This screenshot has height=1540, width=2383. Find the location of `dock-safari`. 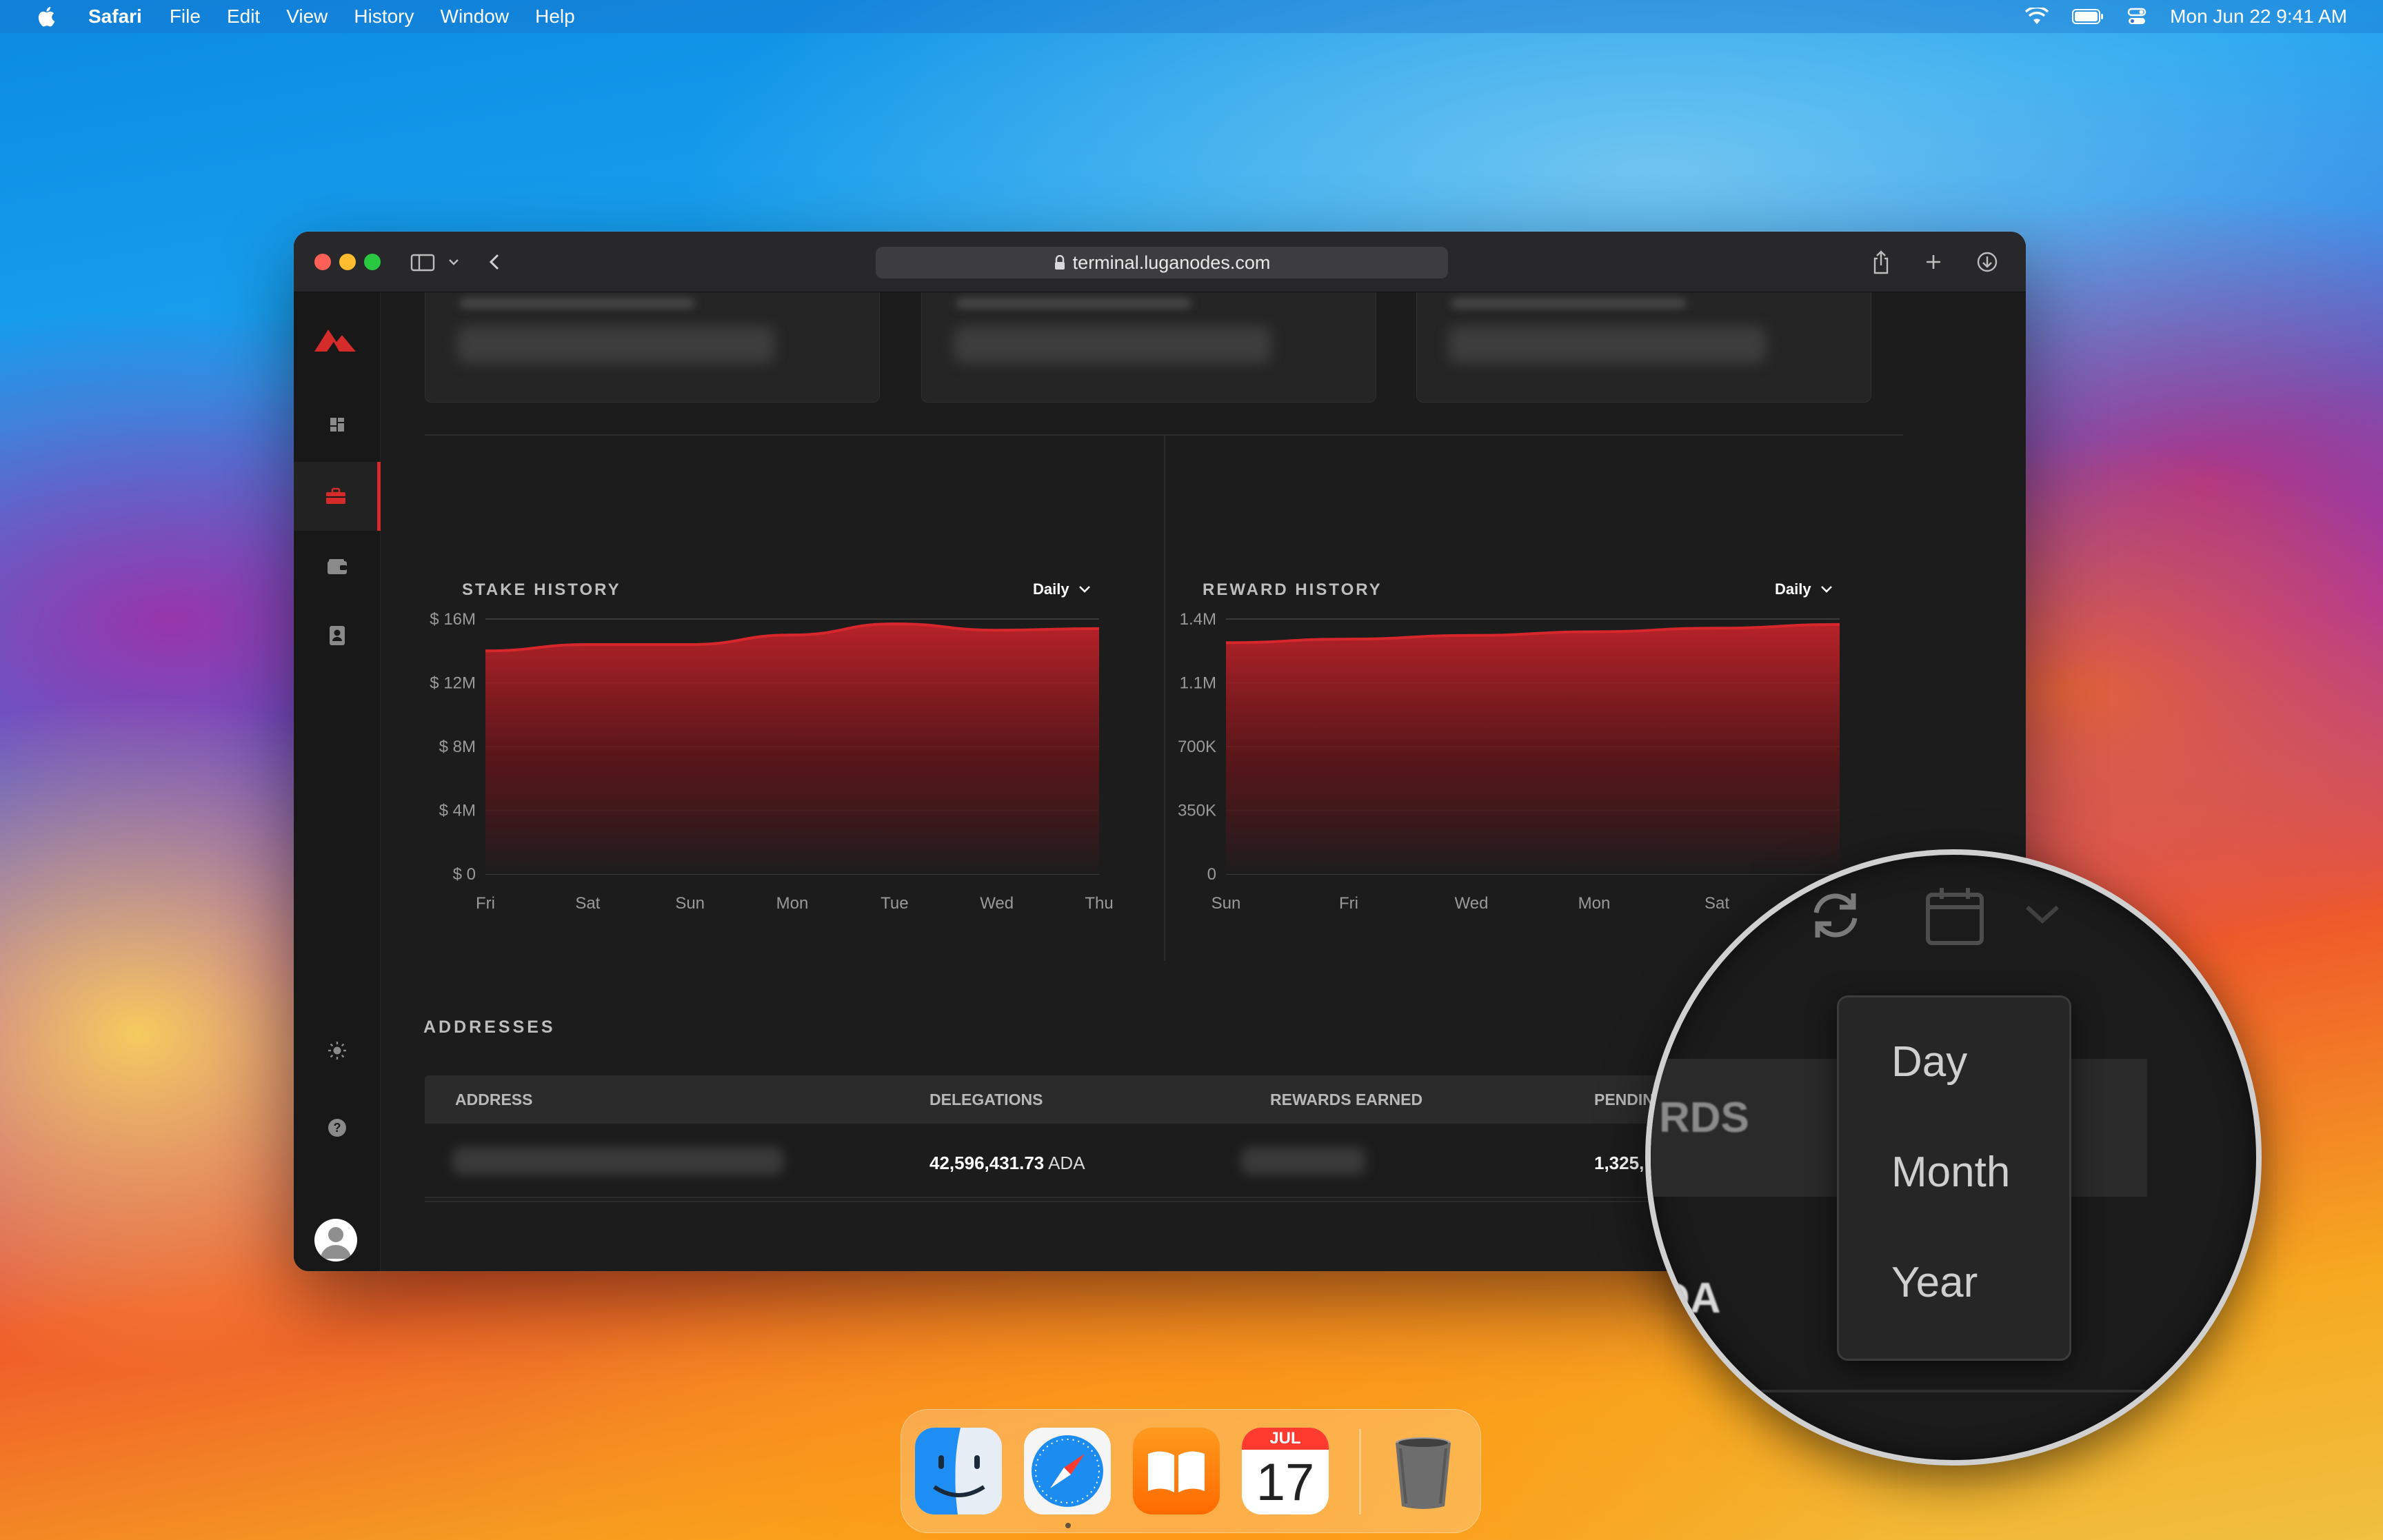

dock-safari is located at coordinates (1067, 1471).